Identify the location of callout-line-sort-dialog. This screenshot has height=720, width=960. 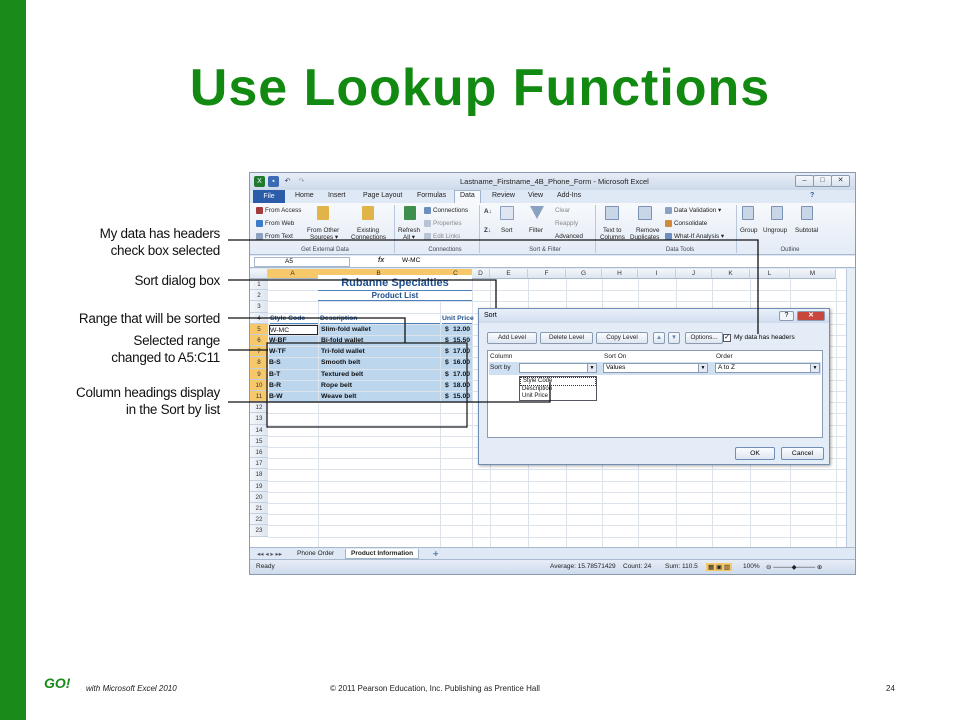
(362, 293).